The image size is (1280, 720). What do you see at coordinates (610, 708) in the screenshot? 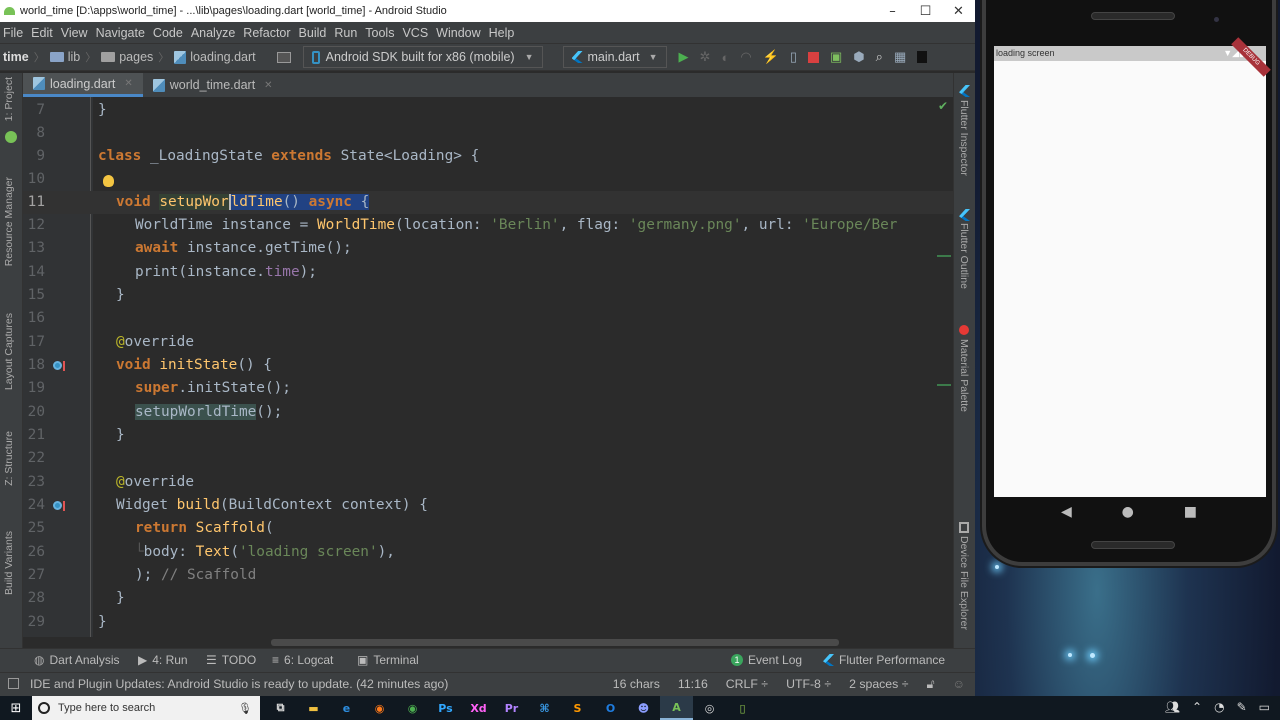
I see `taskbar-app-outlook: O` at bounding box center [610, 708].